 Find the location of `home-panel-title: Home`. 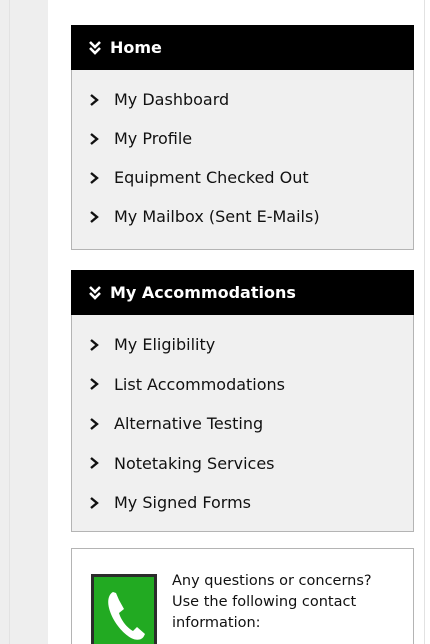

home-panel-title: Home is located at coordinates (136, 47).